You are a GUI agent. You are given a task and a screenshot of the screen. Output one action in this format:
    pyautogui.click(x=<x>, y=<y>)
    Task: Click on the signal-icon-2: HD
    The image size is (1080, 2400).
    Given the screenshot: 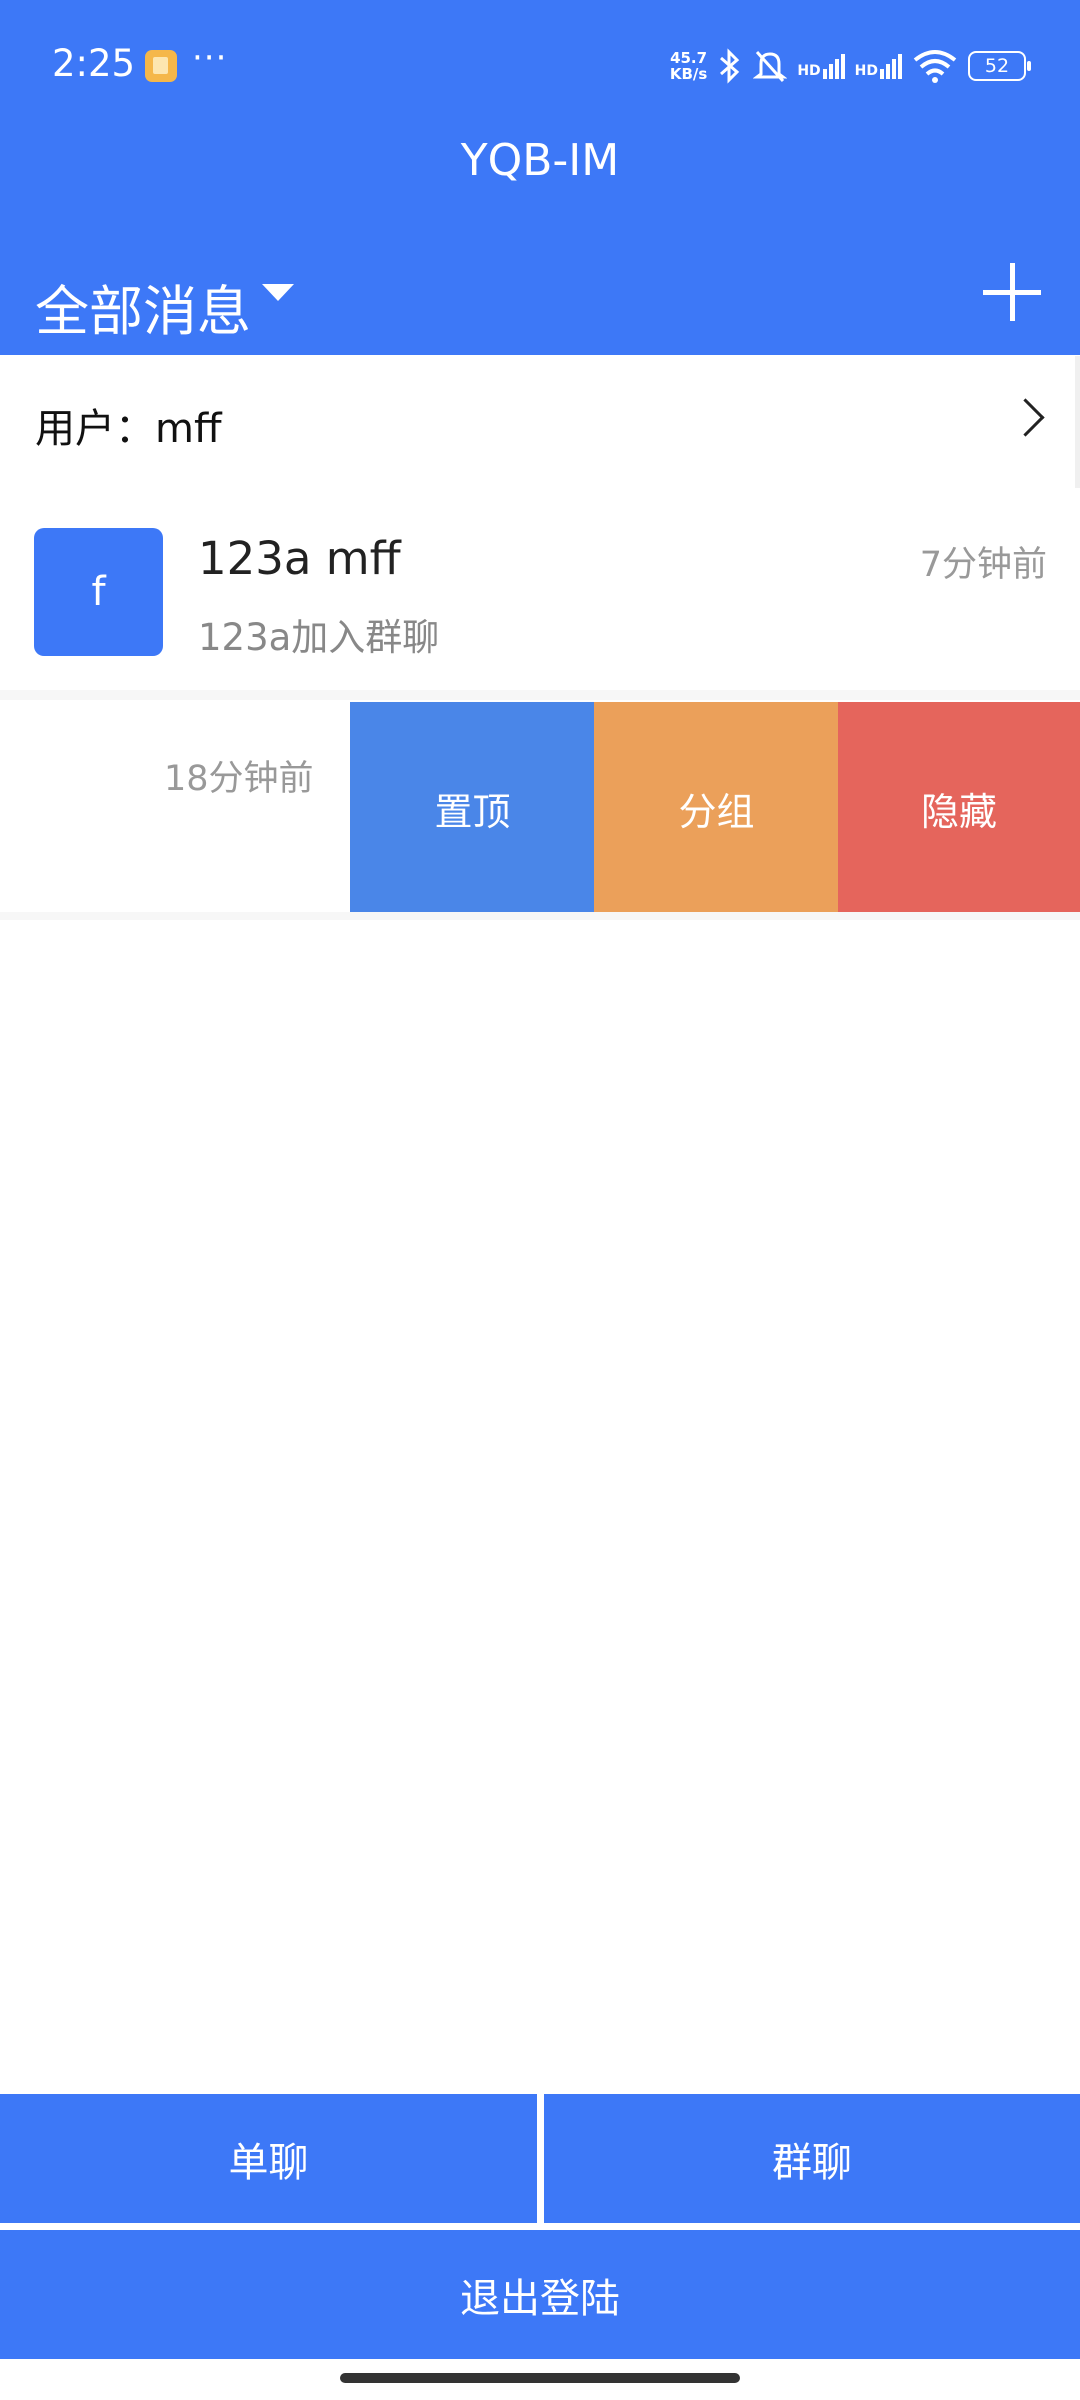 What is the action you would take?
    pyautogui.click(x=878, y=66)
    